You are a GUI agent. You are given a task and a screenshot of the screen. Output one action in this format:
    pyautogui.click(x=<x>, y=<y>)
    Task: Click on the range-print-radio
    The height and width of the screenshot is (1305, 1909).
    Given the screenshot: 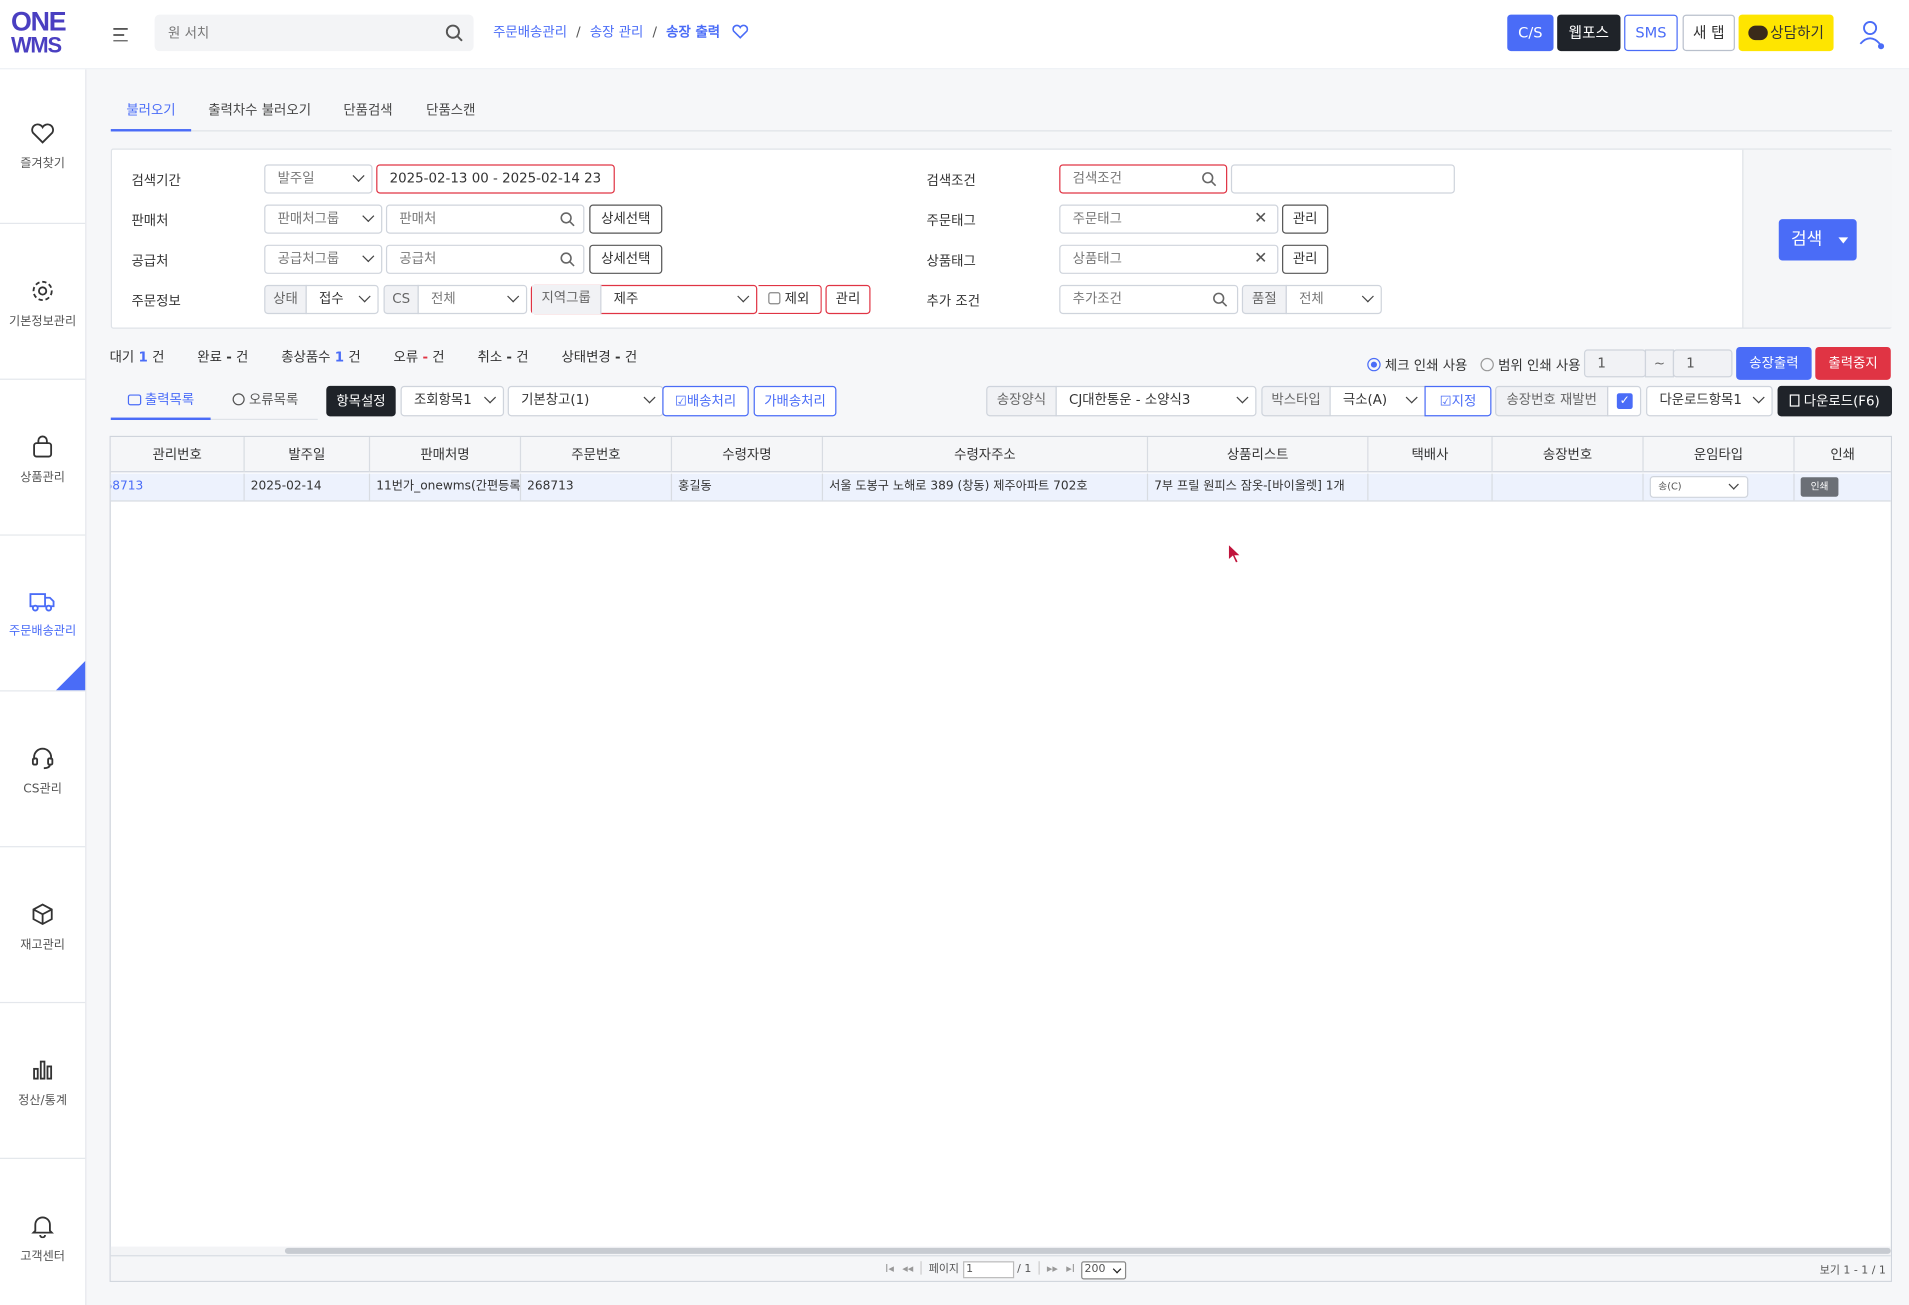 What is the action you would take?
    pyautogui.click(x=1487, y=364)
    